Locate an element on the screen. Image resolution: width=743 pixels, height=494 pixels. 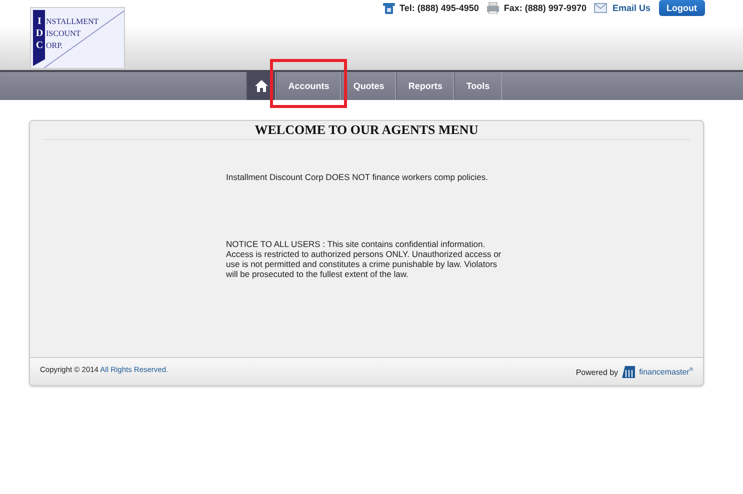
warning-text: NOTICE TO ALL USERS : This site contains confidential information. Access is restricted to authorized persons ONLY. Unauthorized access or use is not permitted and constitutes a crime punishable by law. Violators will be prosecuted to the fullest extent of the law. is located at coordinates (364, 259).